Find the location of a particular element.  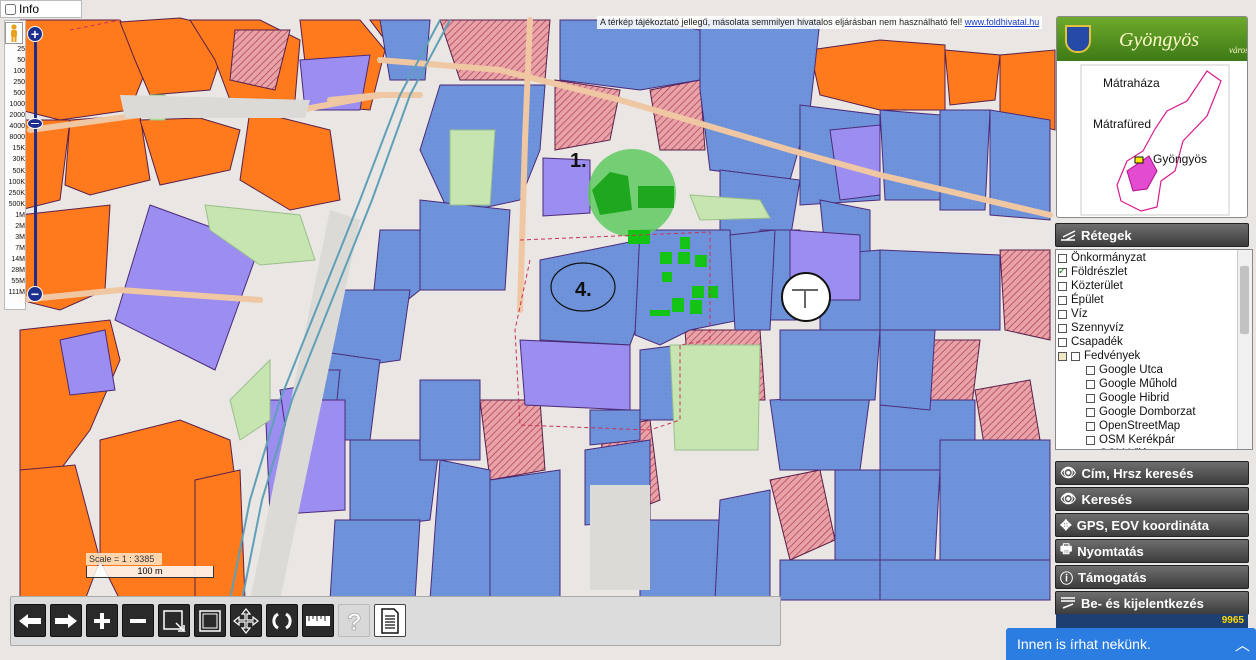

full-extent-button is located at coordinates (210, 620).